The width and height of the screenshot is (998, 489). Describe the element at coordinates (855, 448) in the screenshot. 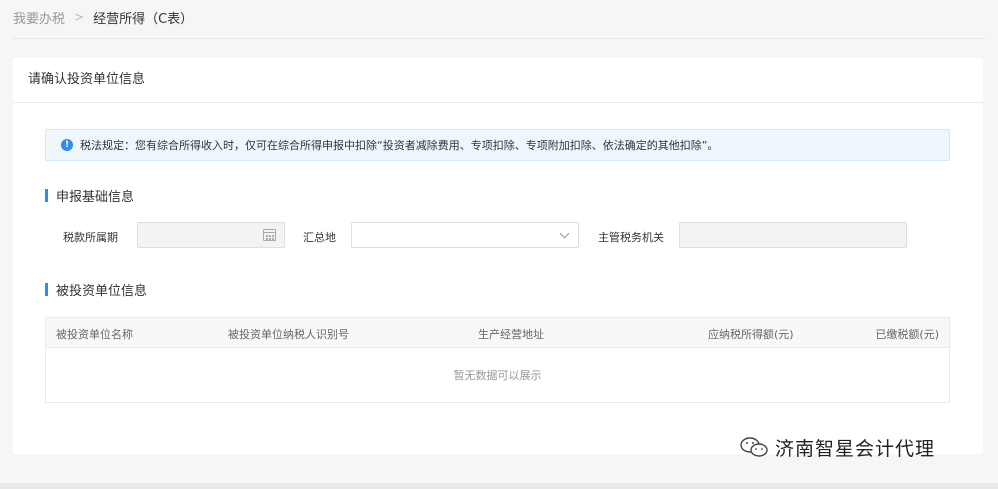

I see `watermark-text: 济南智星会计代理` at that location.